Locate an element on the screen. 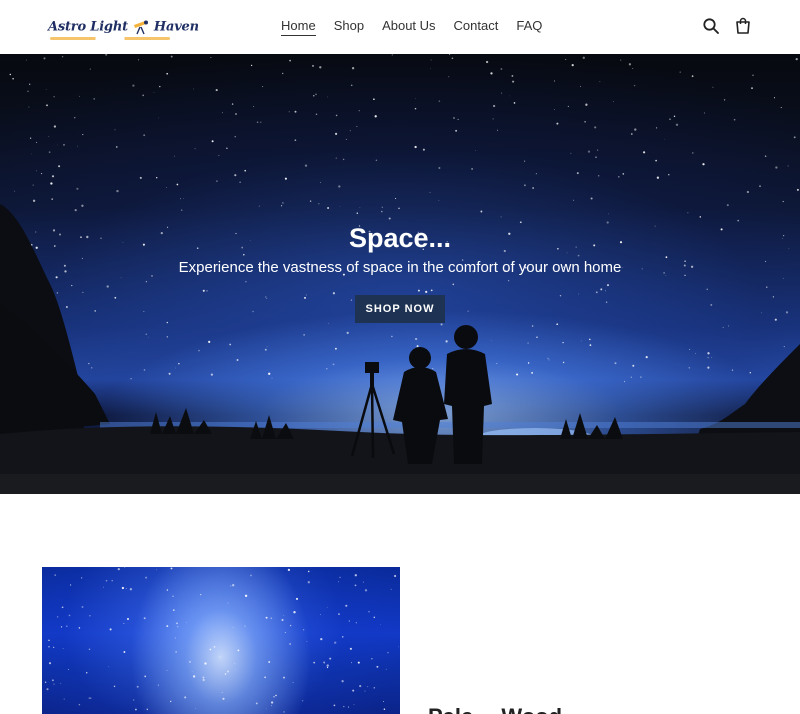 This screenshot has width=800, height=714. feature-starfield is located at coordinates (221, 640).